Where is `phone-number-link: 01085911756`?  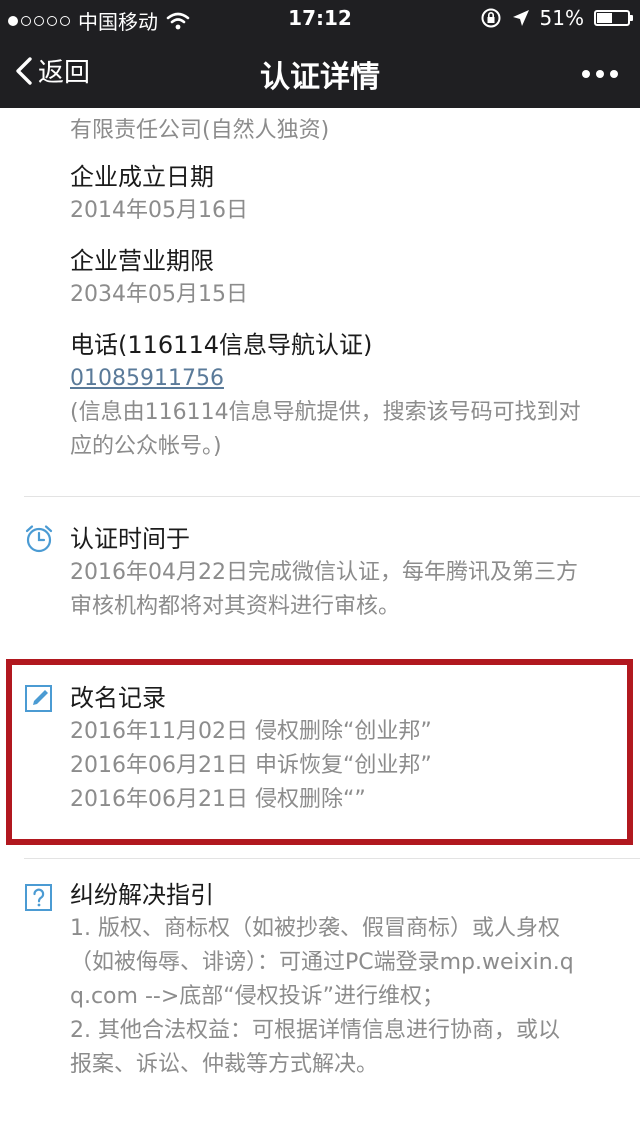
phone-number-link: 01085911756 is located at coordinates (350, 379).